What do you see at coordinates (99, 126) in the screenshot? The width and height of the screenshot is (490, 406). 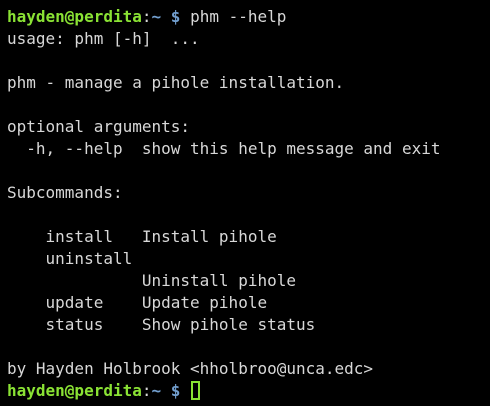 I see `output-optional-arguments-heading: optional arguments:` at bounding box center [99, 126].